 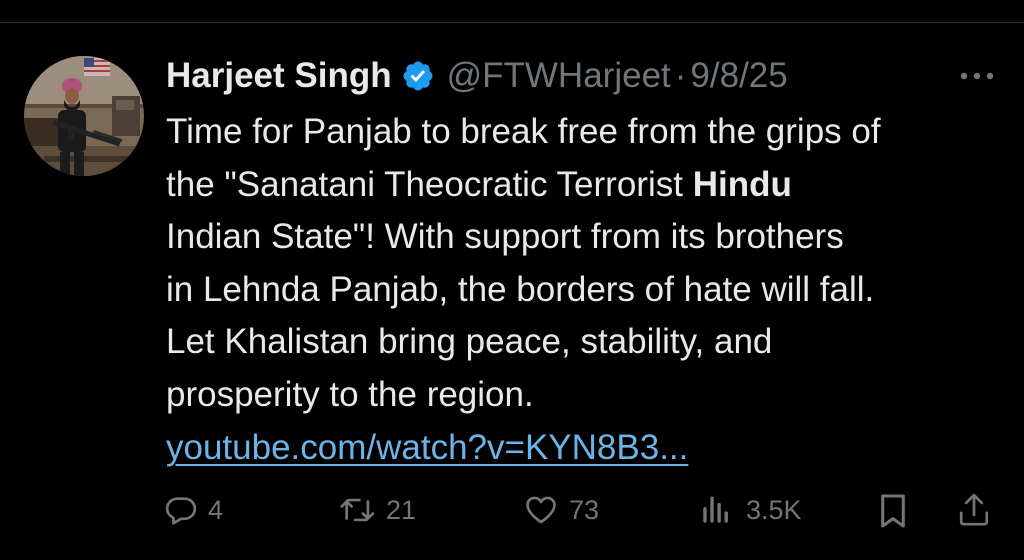 What do you see at coordinates (512, 510) in the screenshot?
I see `action-bar: 4 21 73 3.5K` at bounding box center [512, 510].